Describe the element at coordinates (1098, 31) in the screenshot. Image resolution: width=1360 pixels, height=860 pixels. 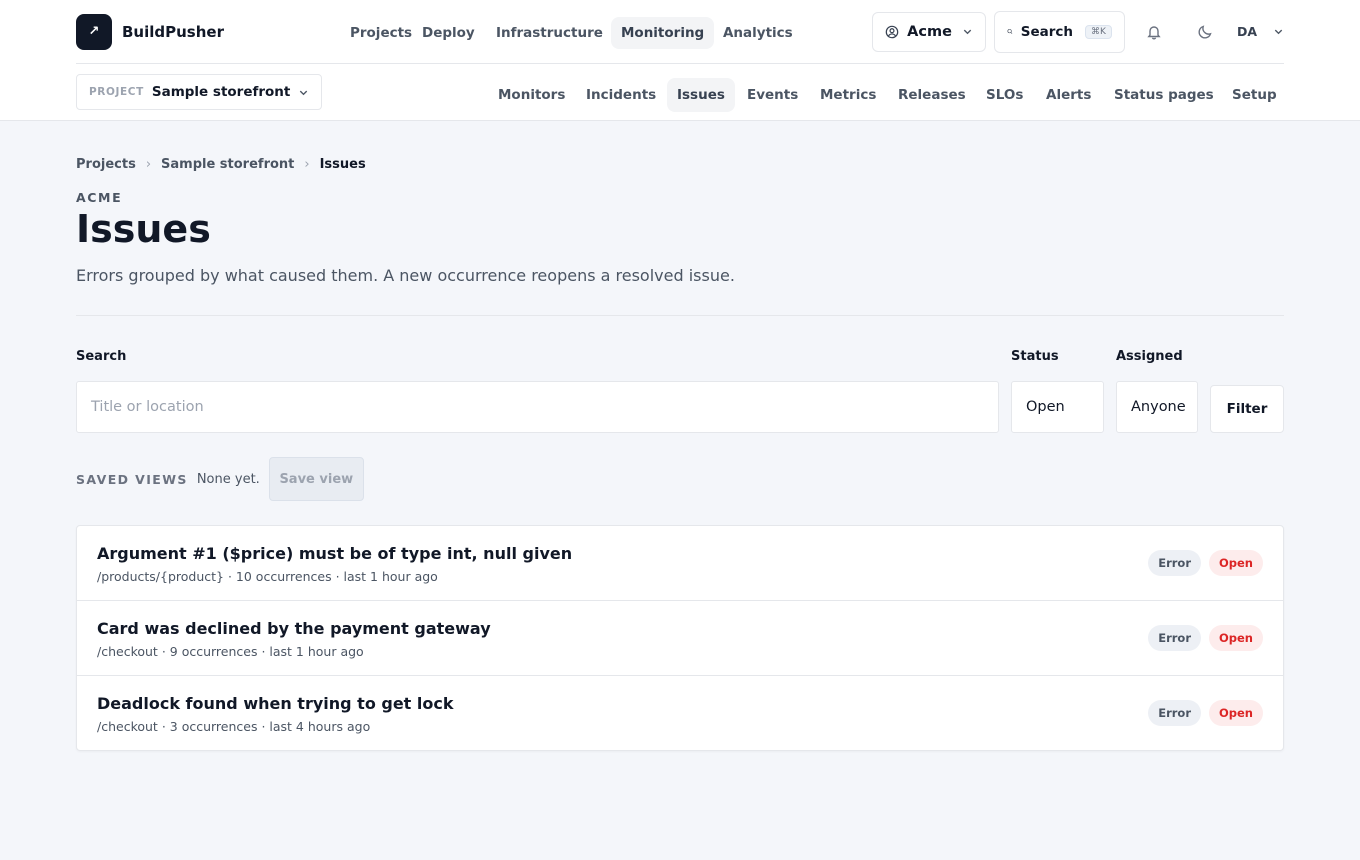
I see `shortcut-badge: ⌘K` at that location.